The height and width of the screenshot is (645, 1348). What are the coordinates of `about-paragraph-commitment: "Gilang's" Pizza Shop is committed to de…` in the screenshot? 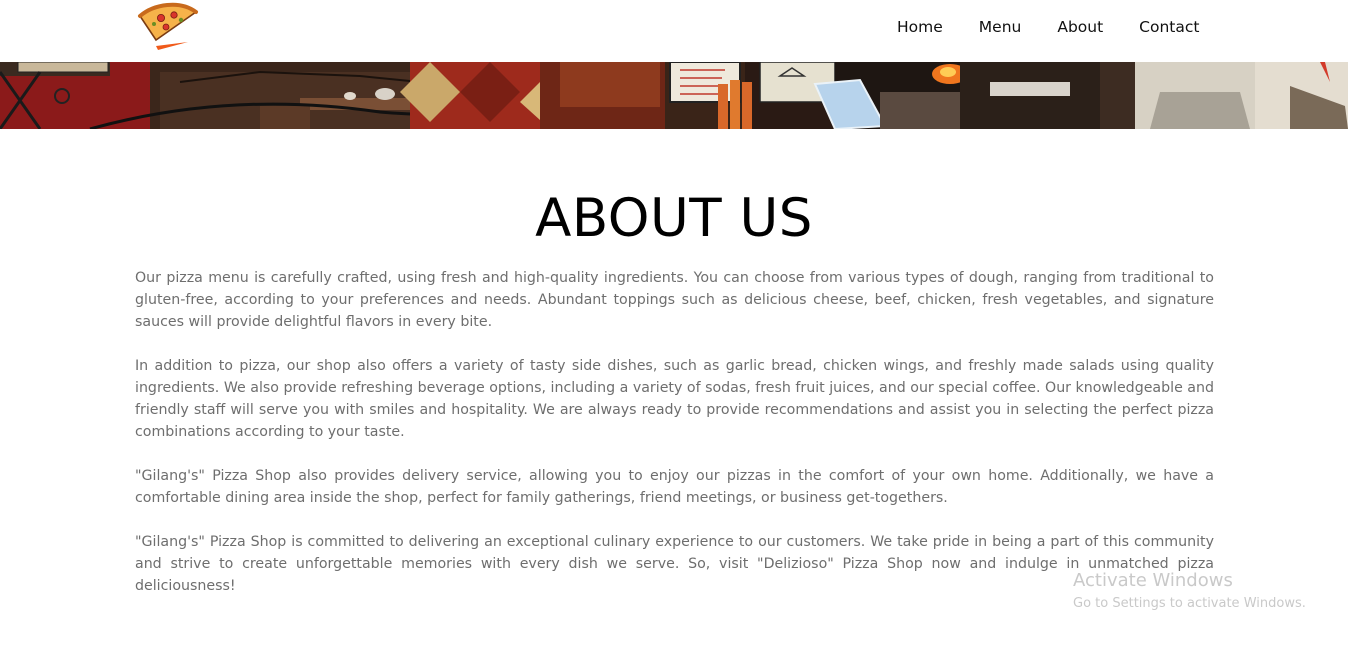 It's located at (674, 564).